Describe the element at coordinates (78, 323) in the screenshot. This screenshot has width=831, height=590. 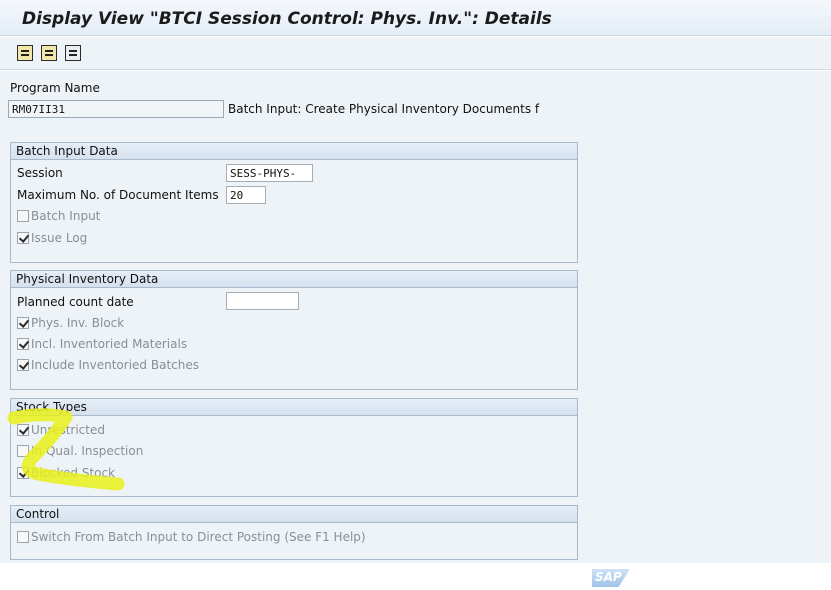
I see `phys-inv-block-label: Phys. Inv. Block` at that location.